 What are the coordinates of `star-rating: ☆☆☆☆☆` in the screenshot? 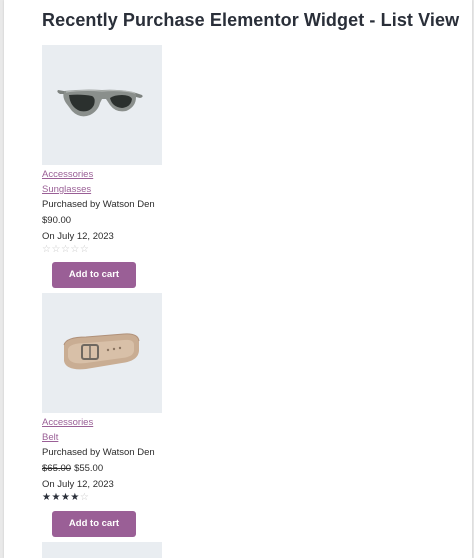 It's located at (102, 250).